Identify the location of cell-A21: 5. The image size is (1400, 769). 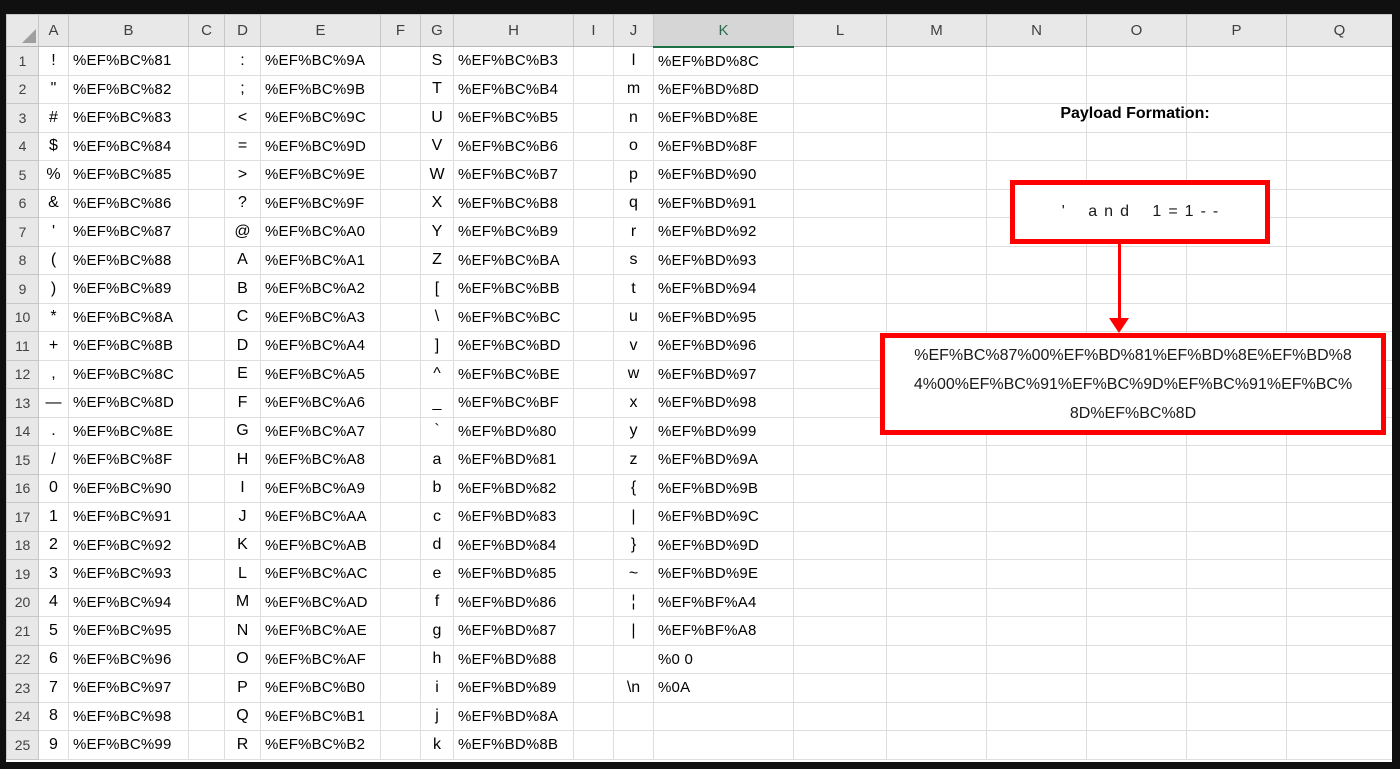
(53, 631).